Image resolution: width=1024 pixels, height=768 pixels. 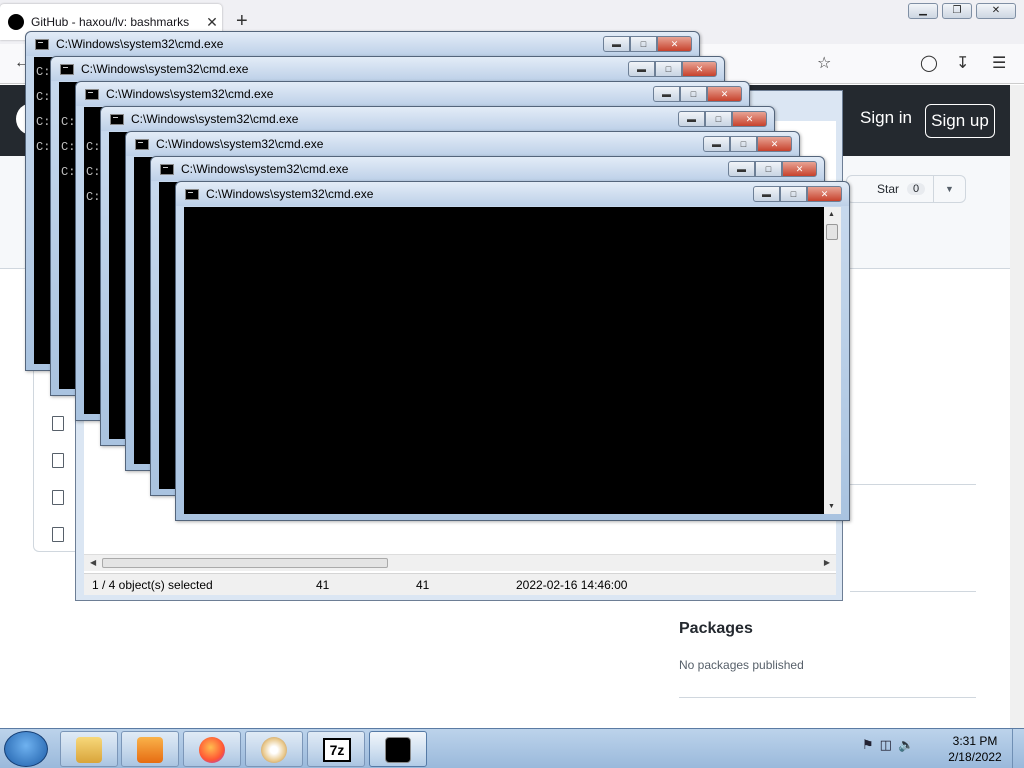 I want to click on star-label: Star, so click(x=888, y=189).